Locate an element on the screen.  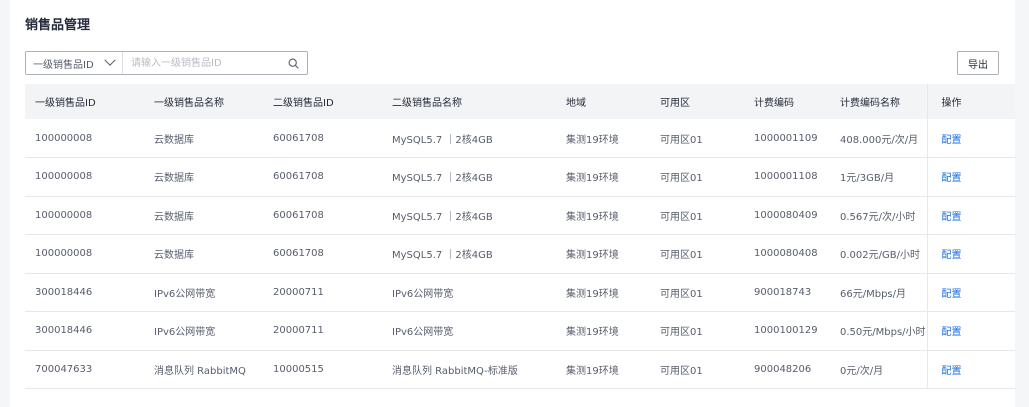
col-billing-name-header: 计费编码名称 is located at coordinates (870, 103).